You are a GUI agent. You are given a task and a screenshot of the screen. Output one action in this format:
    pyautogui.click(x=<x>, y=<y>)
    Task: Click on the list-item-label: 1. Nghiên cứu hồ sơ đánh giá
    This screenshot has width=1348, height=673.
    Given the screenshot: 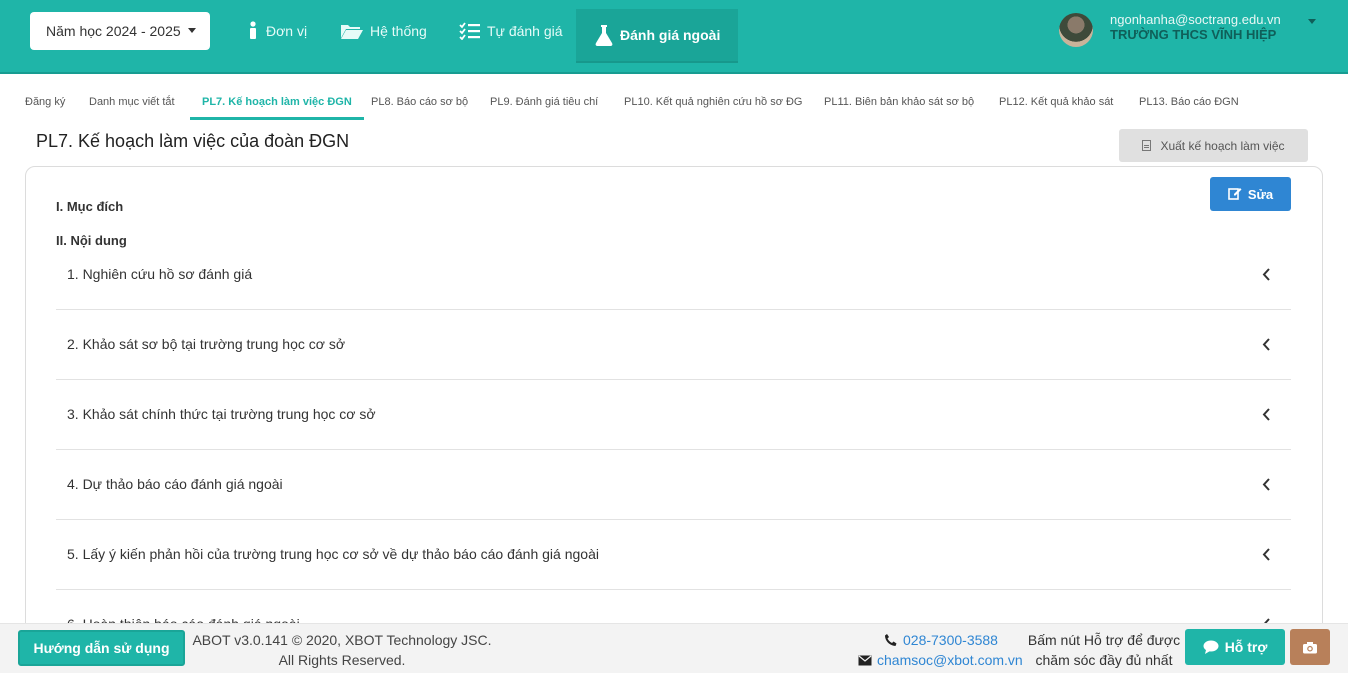 What is the action you would take?
    pyautogui.click(x=160, y=274)
    